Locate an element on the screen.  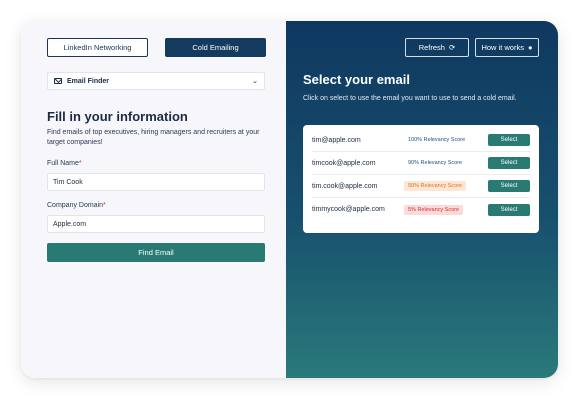
result-email: timcook@apple.com is located at coordinates (344, 163).